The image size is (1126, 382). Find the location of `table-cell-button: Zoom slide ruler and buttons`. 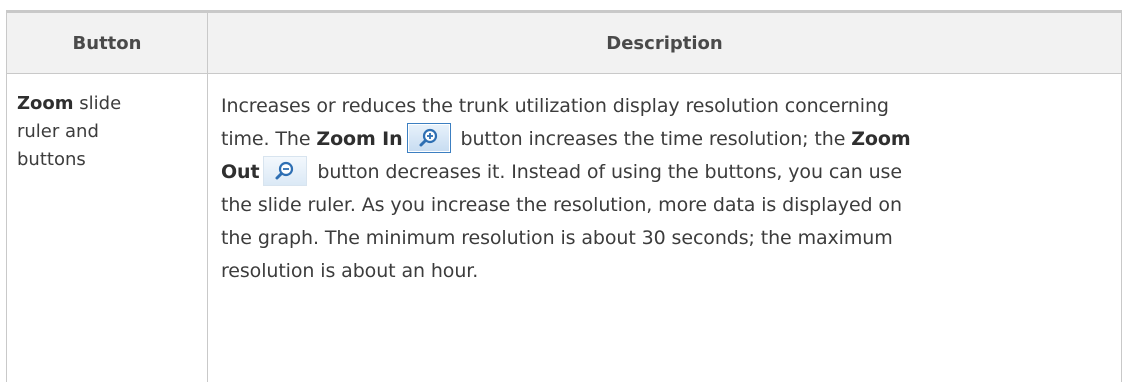

table-cell-button: Zoom slide ruler and buttons is located at coordinates (107, 132).